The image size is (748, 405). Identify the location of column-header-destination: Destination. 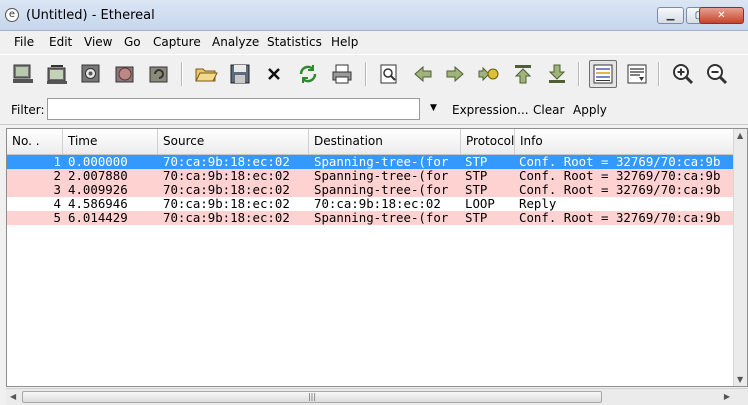
(385, 141).